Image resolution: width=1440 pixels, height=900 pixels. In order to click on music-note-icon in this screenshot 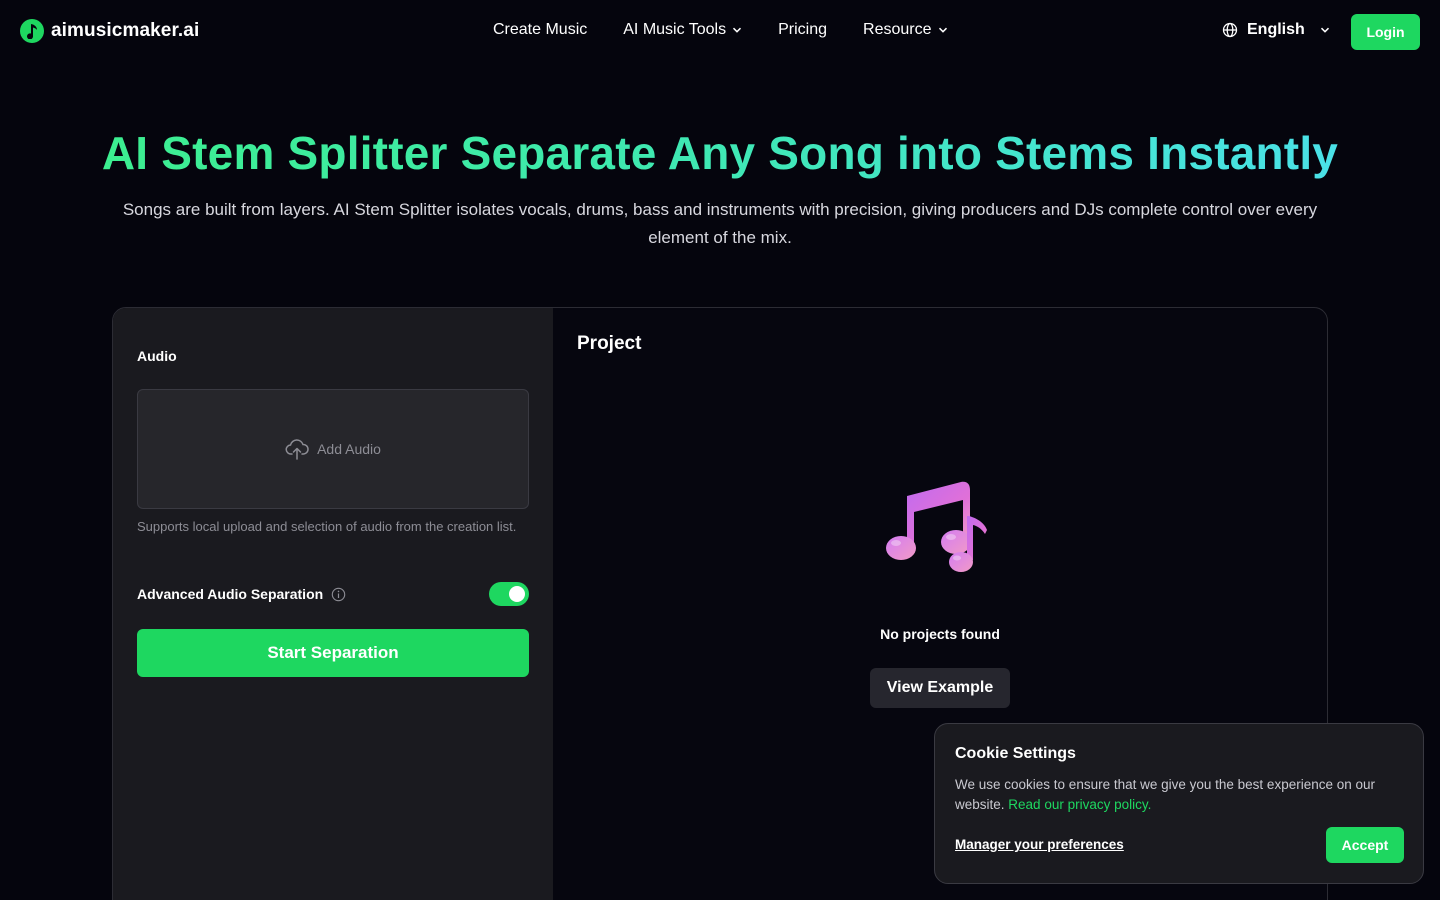, I will do `click(32, 31)`.